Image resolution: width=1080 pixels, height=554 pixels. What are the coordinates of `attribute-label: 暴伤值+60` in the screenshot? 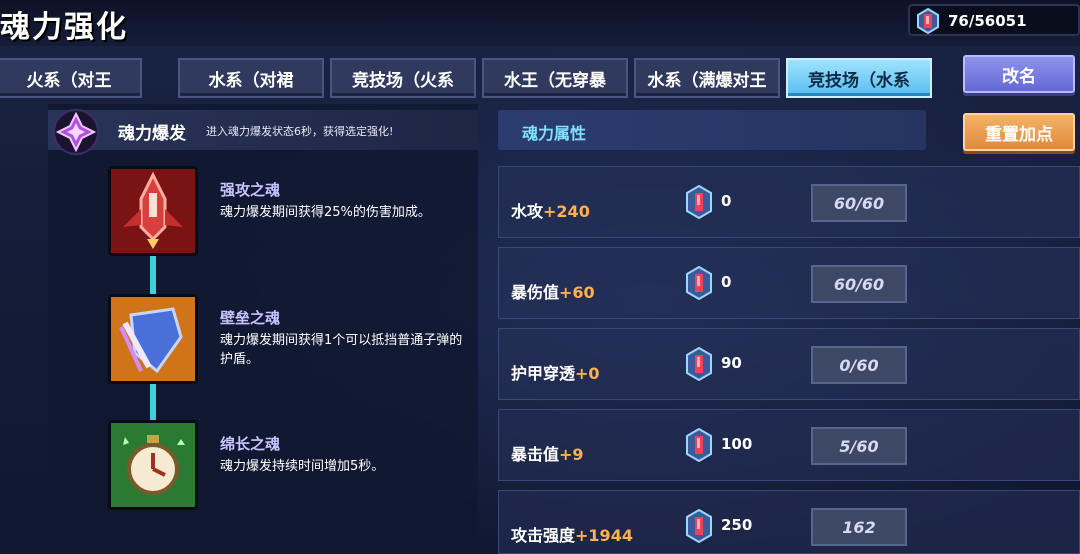 It's located at (553, 291).